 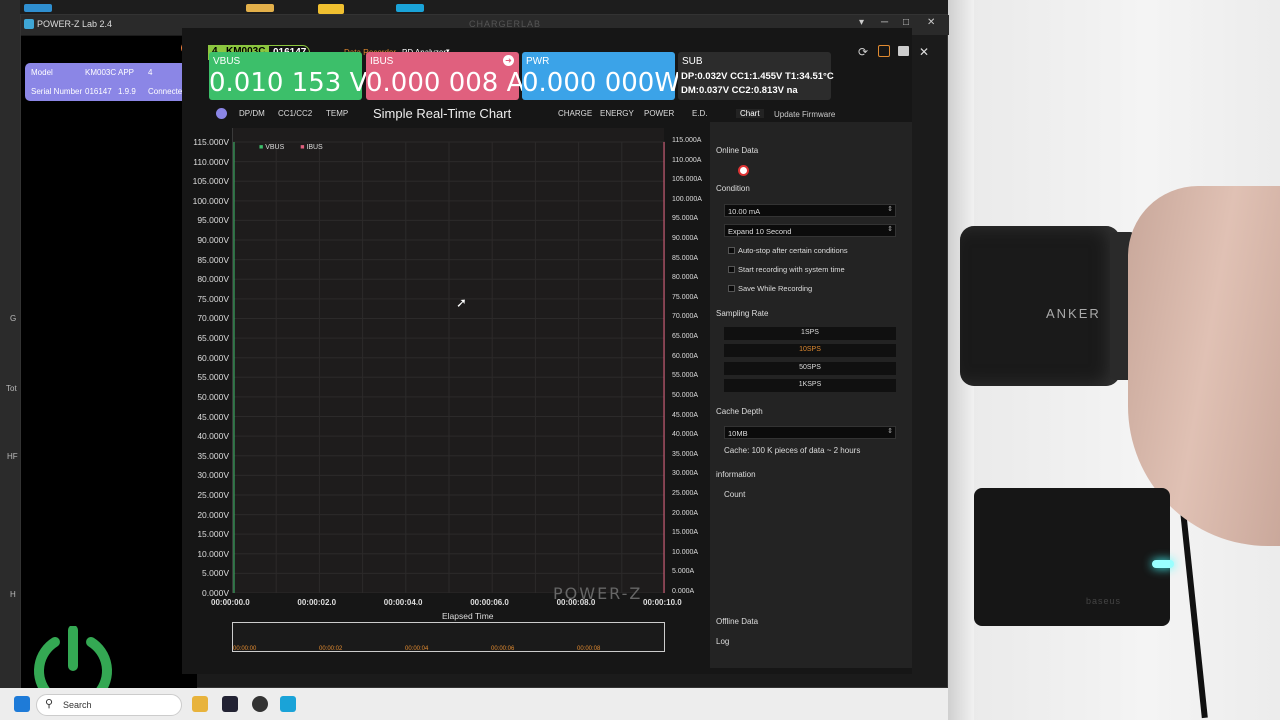 What do you see at coordinates (737, 150) in the screenshot?
I see `online-data-header: Online Data` at bounding box center [737, 150].